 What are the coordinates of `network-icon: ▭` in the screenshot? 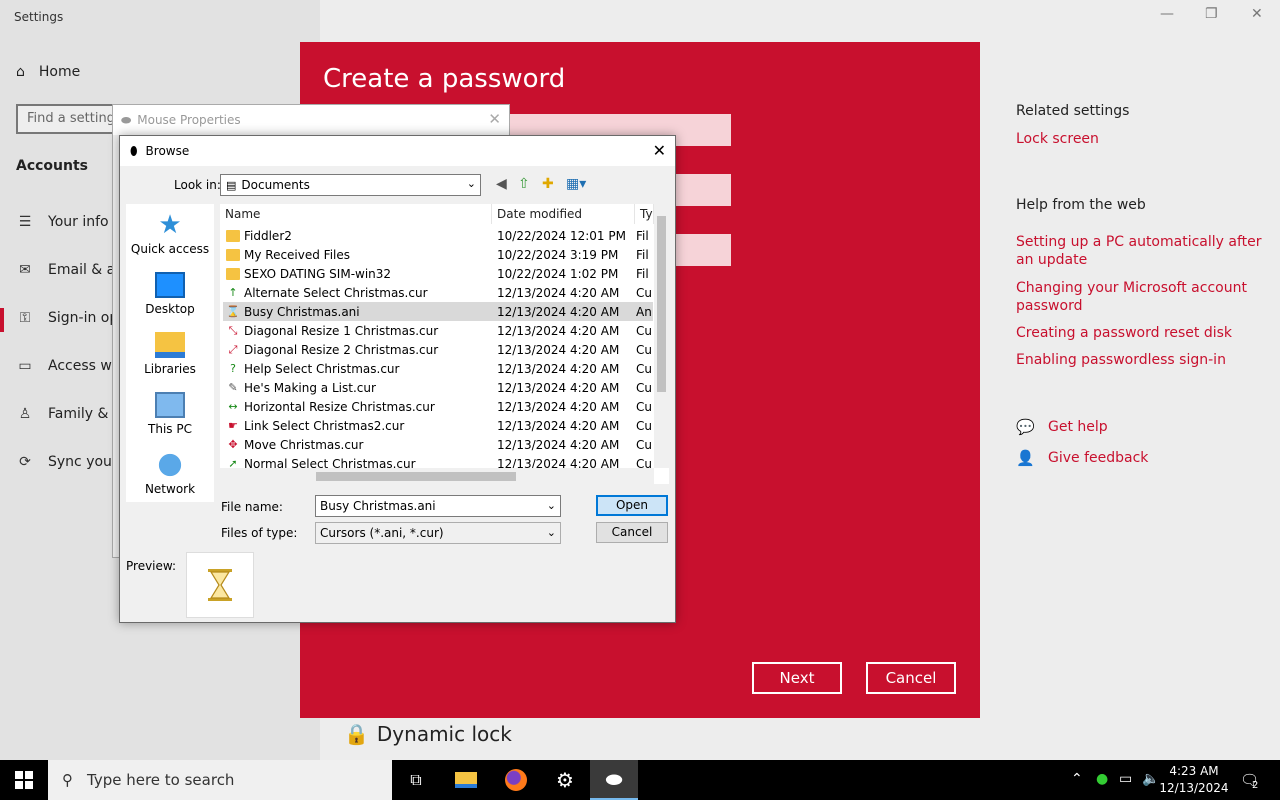 It's located at (1125, 779).